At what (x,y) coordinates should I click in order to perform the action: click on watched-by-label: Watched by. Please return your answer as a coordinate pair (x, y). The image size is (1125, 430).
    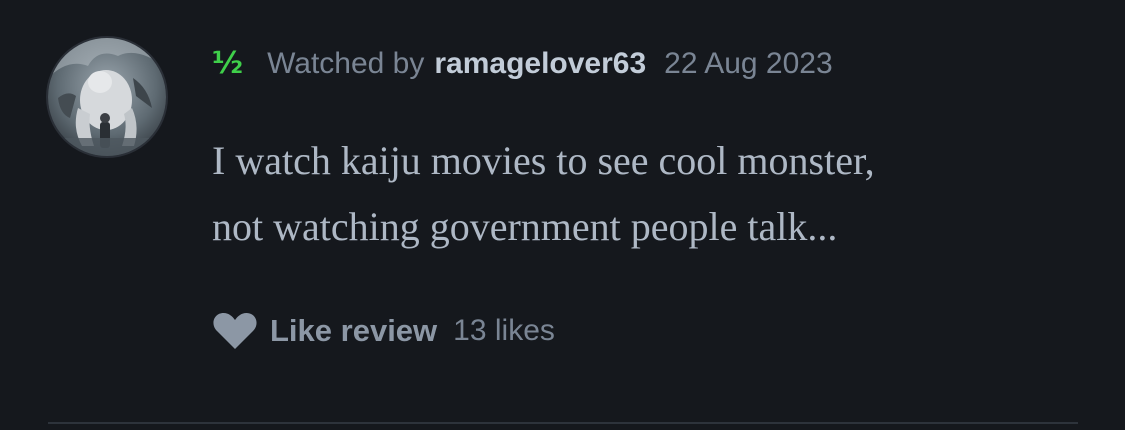
    Looking at the image, I should click on (346, 63).